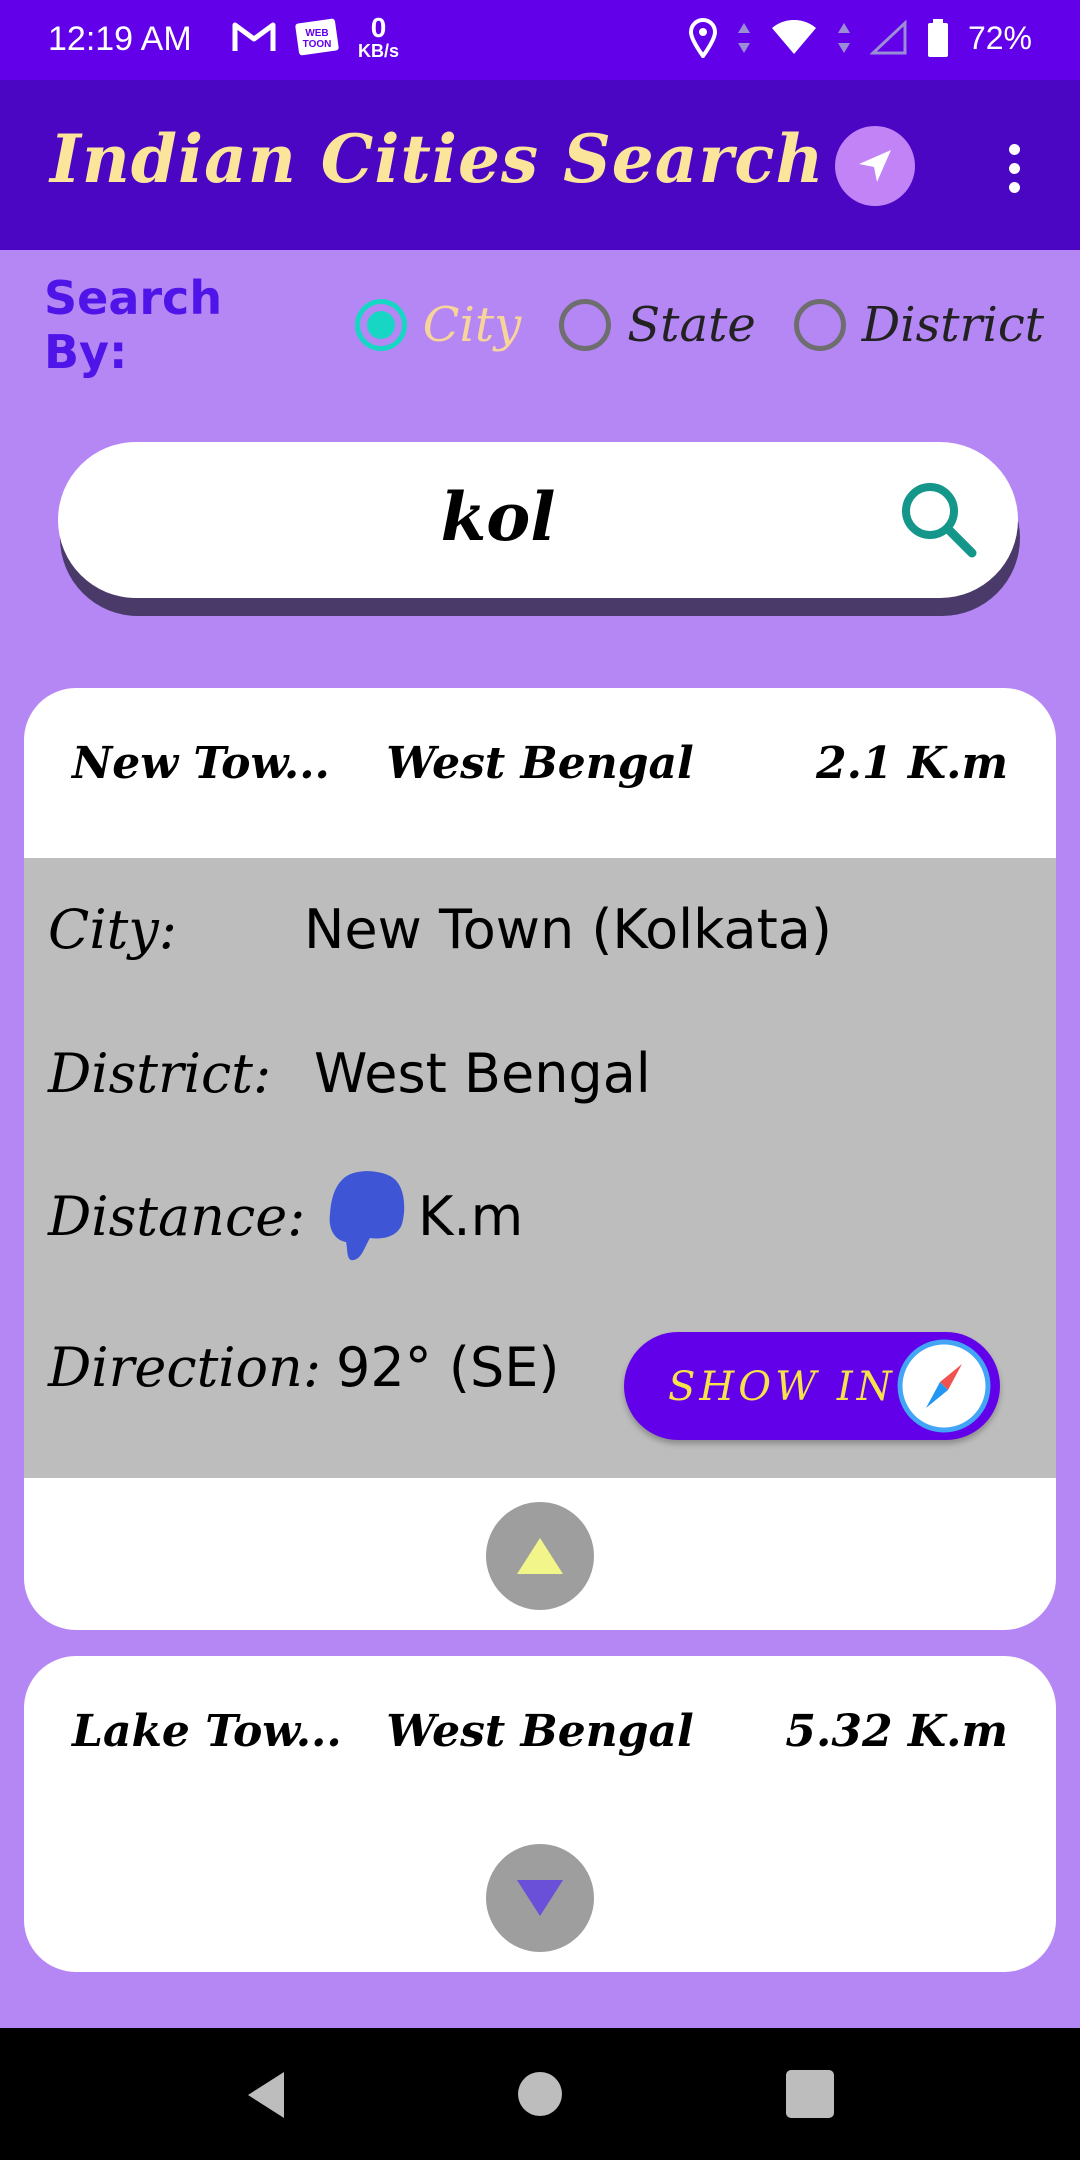 The image size is (1080, 2160). I want to click on detail-district-label: District:, so click(160, 1073).